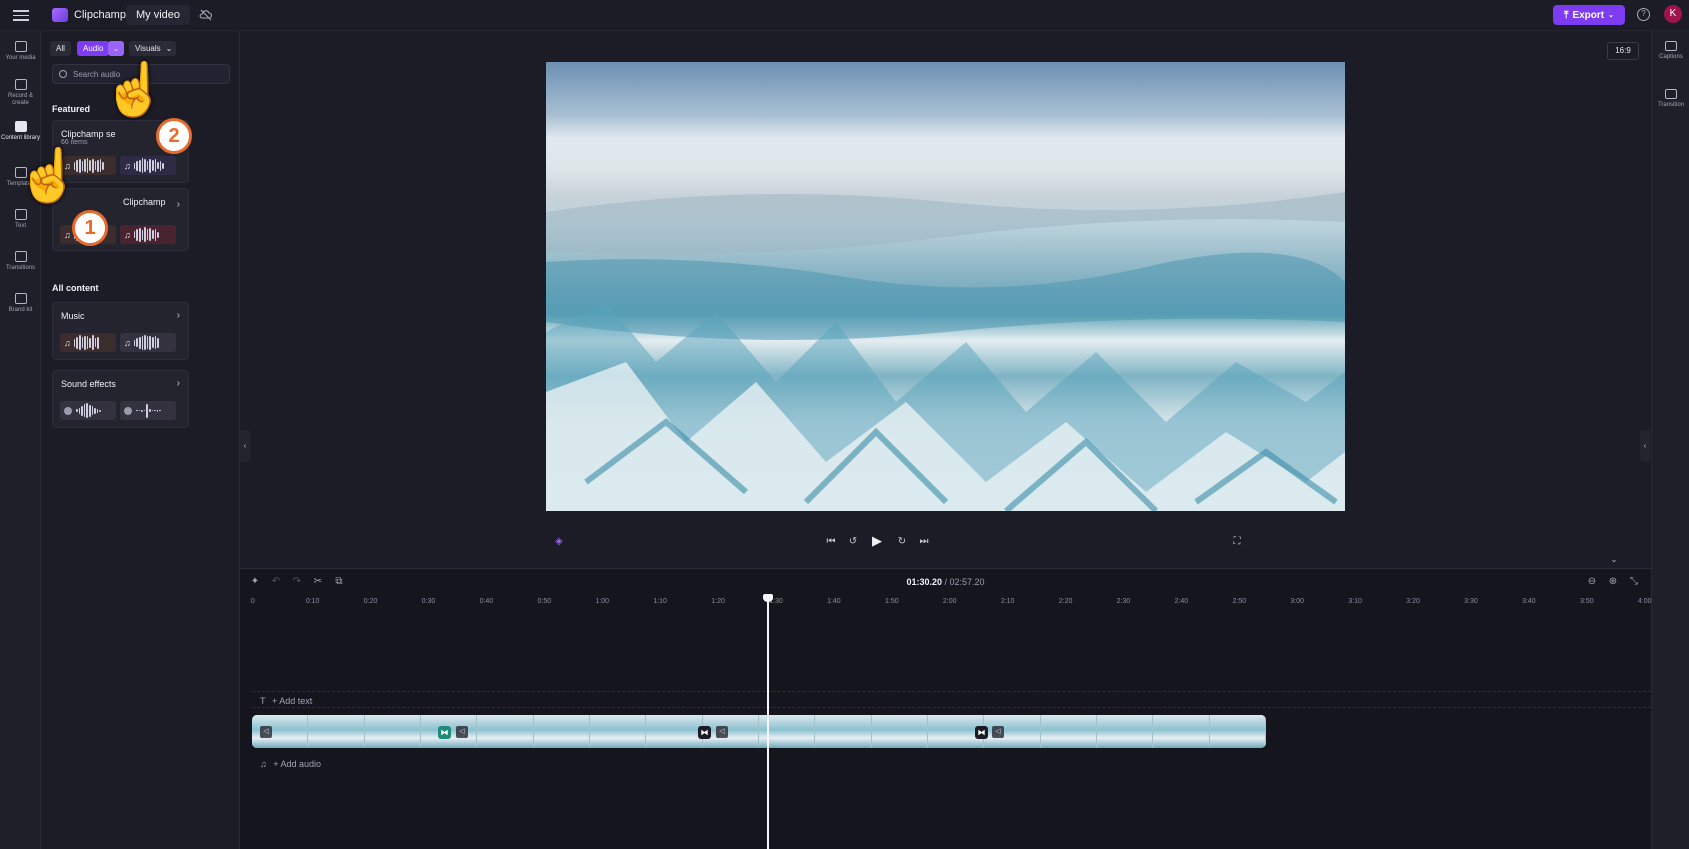 The width and height of the screenshot is (1689, 849). What do you see at coordinates (120, 331) in the screenshot?
I see `content-card-music: Music › ♫ ♫` at bounding box center [120, 331].